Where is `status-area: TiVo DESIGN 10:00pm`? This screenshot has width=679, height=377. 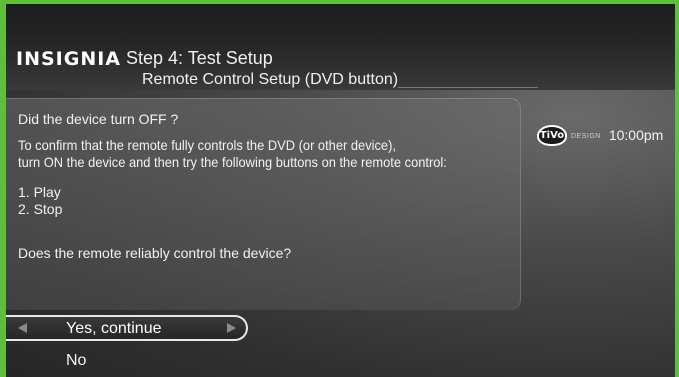
status-area: TiVo DESIGN 10:00pm is located at coordinates (600, 135).